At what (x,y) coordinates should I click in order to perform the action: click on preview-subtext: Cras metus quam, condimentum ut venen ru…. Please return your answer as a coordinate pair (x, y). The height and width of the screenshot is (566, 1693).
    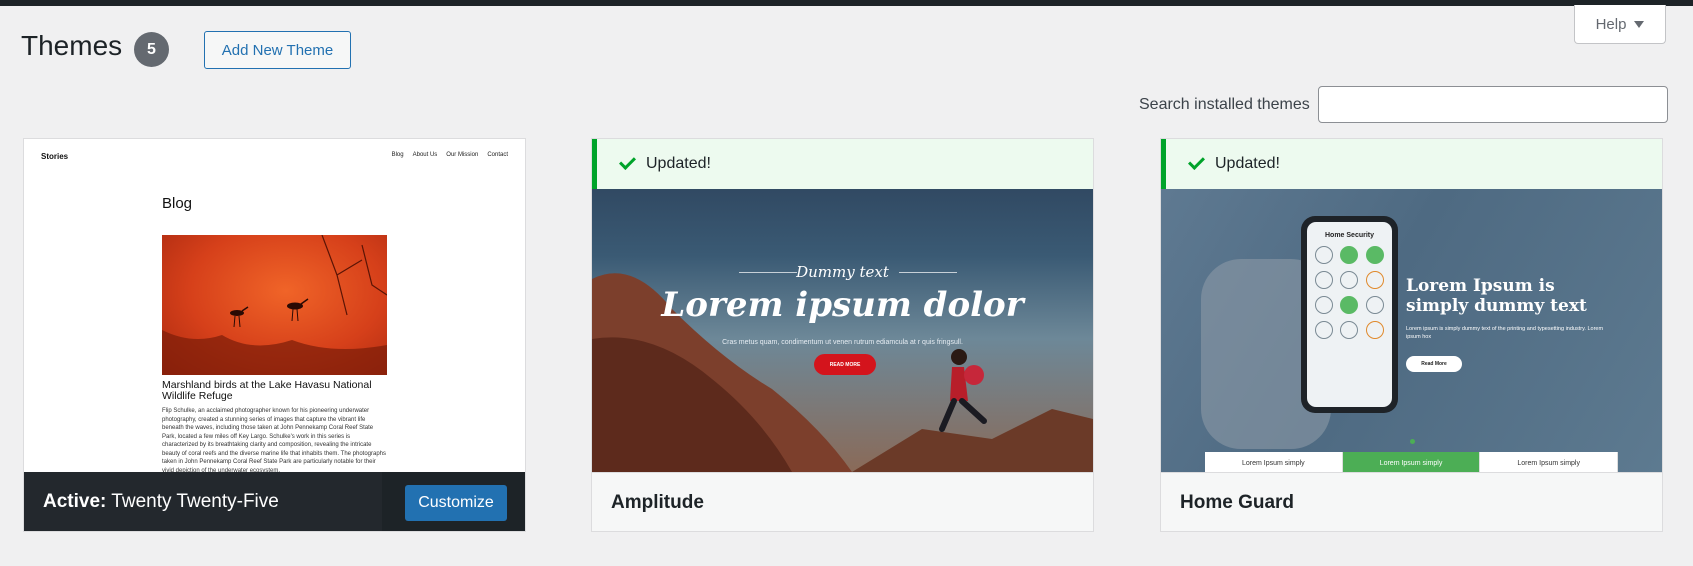
    Looking at the image, I should click on (842, 342).